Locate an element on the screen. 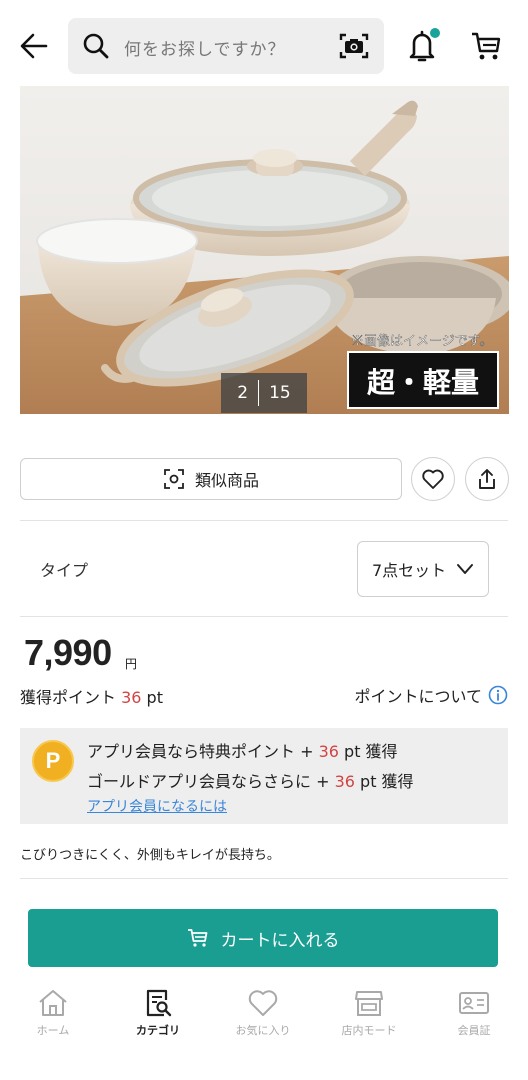 The image size is (528, 1080). about-points-label: ポイントについて is located at coordinates (418, 696).